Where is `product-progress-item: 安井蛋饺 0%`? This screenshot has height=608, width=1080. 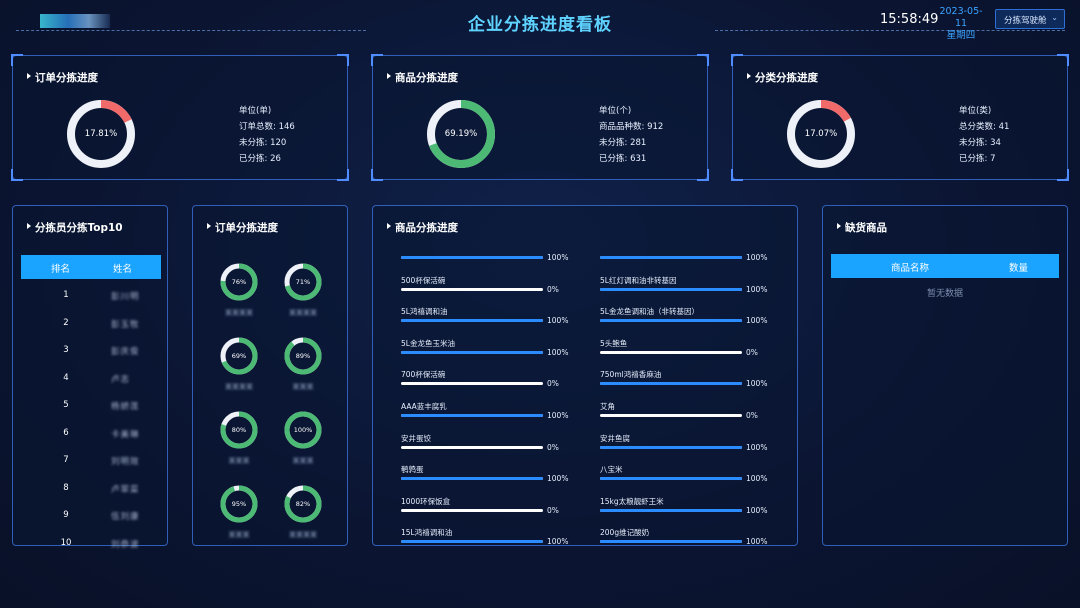 product-progress-item: 安井蛋饺 0% is located at coordinates (488, 446).